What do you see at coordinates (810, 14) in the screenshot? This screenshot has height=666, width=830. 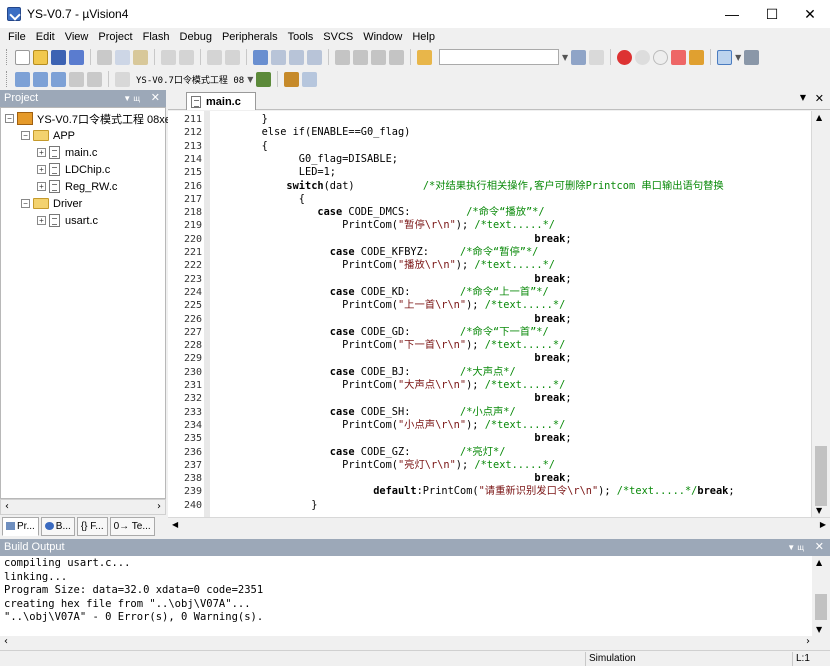 I see `close-button: ✕` at bounding box center [810, 14].